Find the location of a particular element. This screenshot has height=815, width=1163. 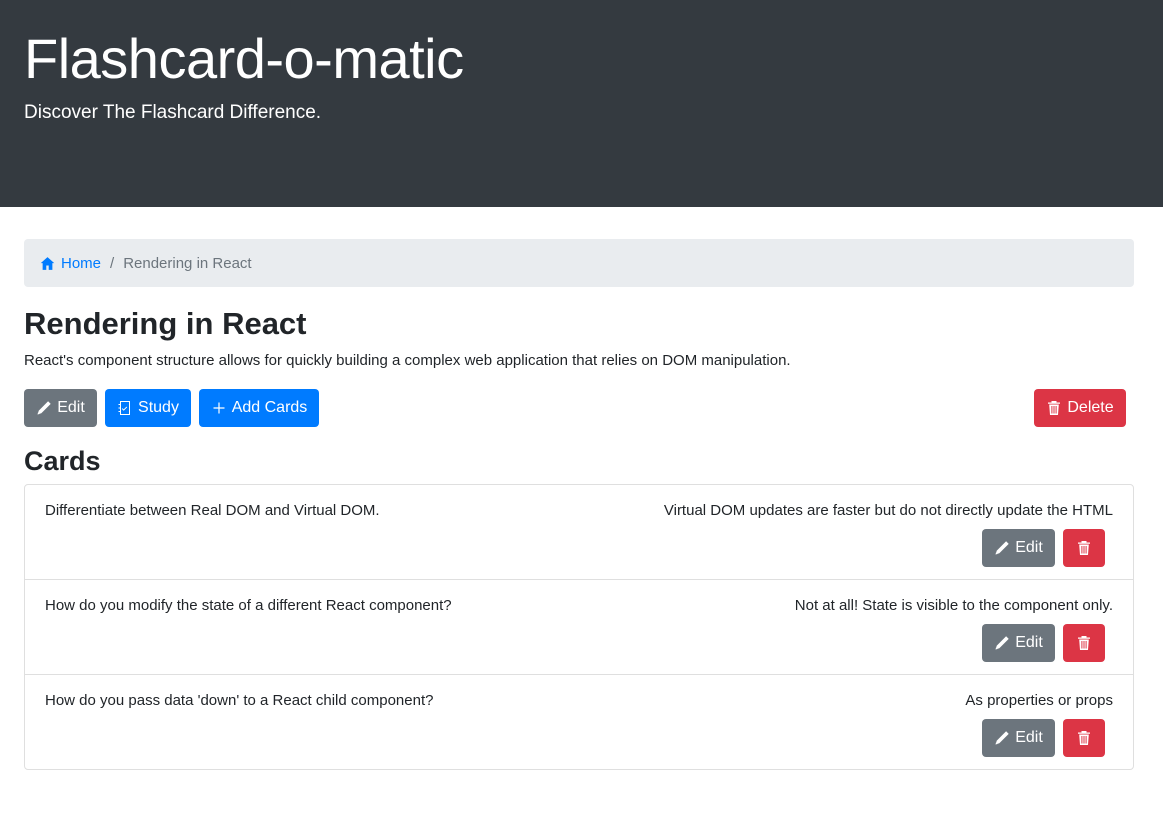

edit-deck-label: Edit is located at coordinates (71, 407).